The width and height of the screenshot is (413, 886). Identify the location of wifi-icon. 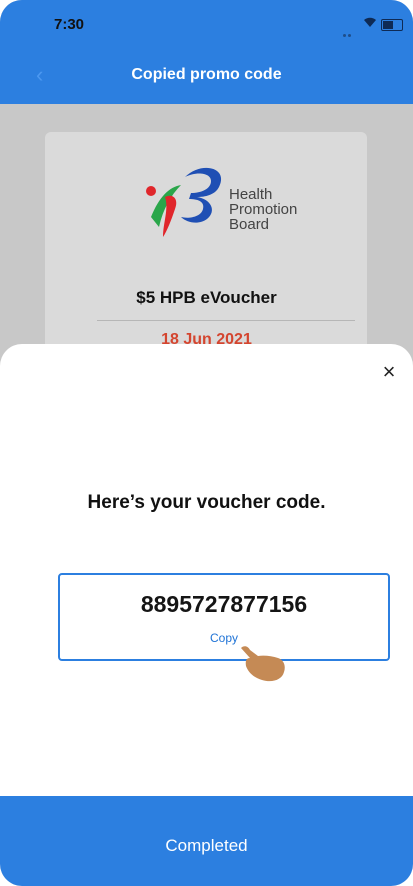
(370, 23).